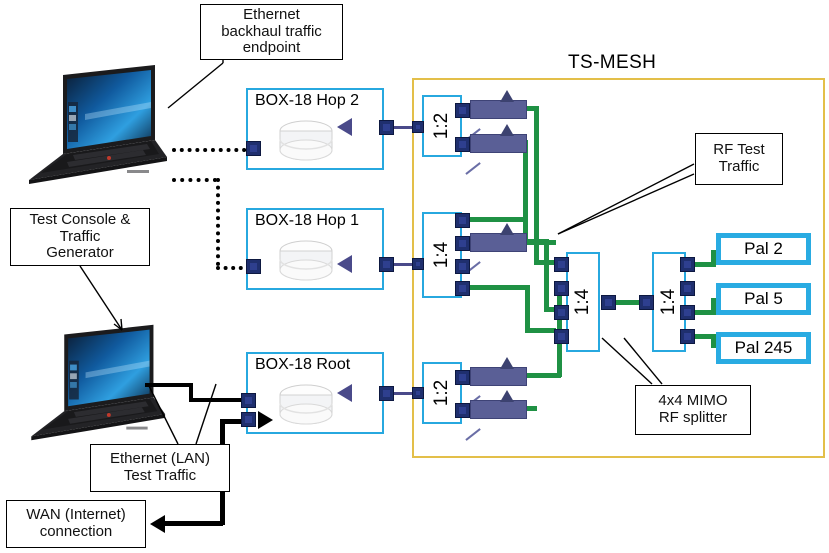  I want to click on backhaul-endpoint-laptop, so click(98, 124).